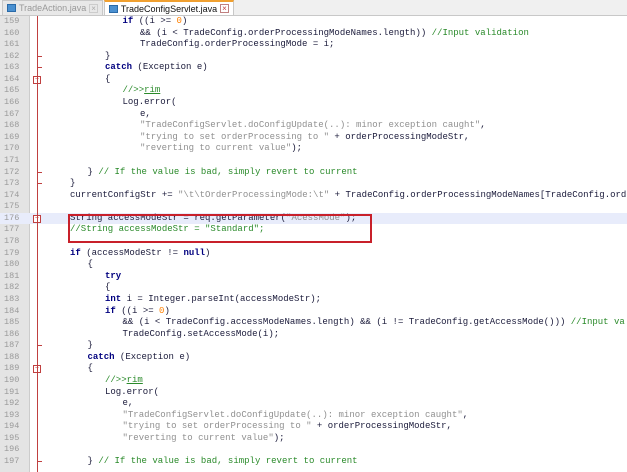  Describe the element at coordinates (137, 312) in the screenshot. I see `code-text: if ((i >= 0)` at that location.